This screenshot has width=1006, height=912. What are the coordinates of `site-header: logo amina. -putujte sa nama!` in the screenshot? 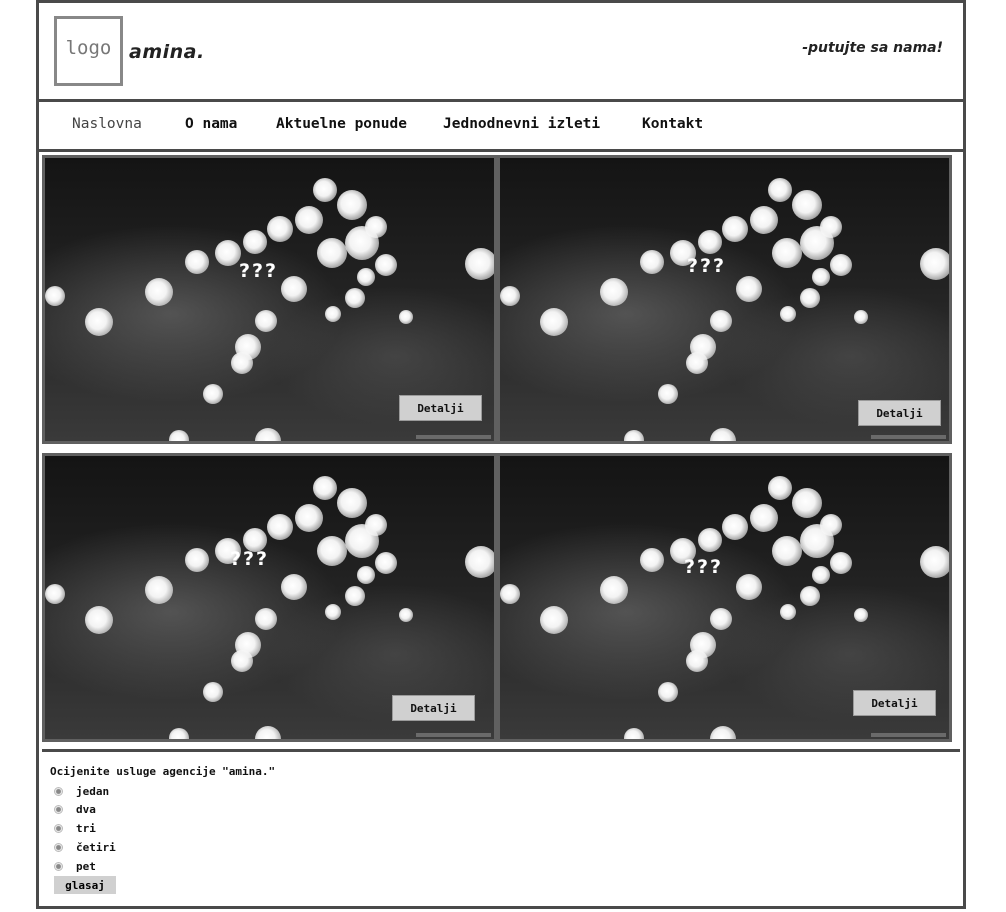 It's located at (501, 52).